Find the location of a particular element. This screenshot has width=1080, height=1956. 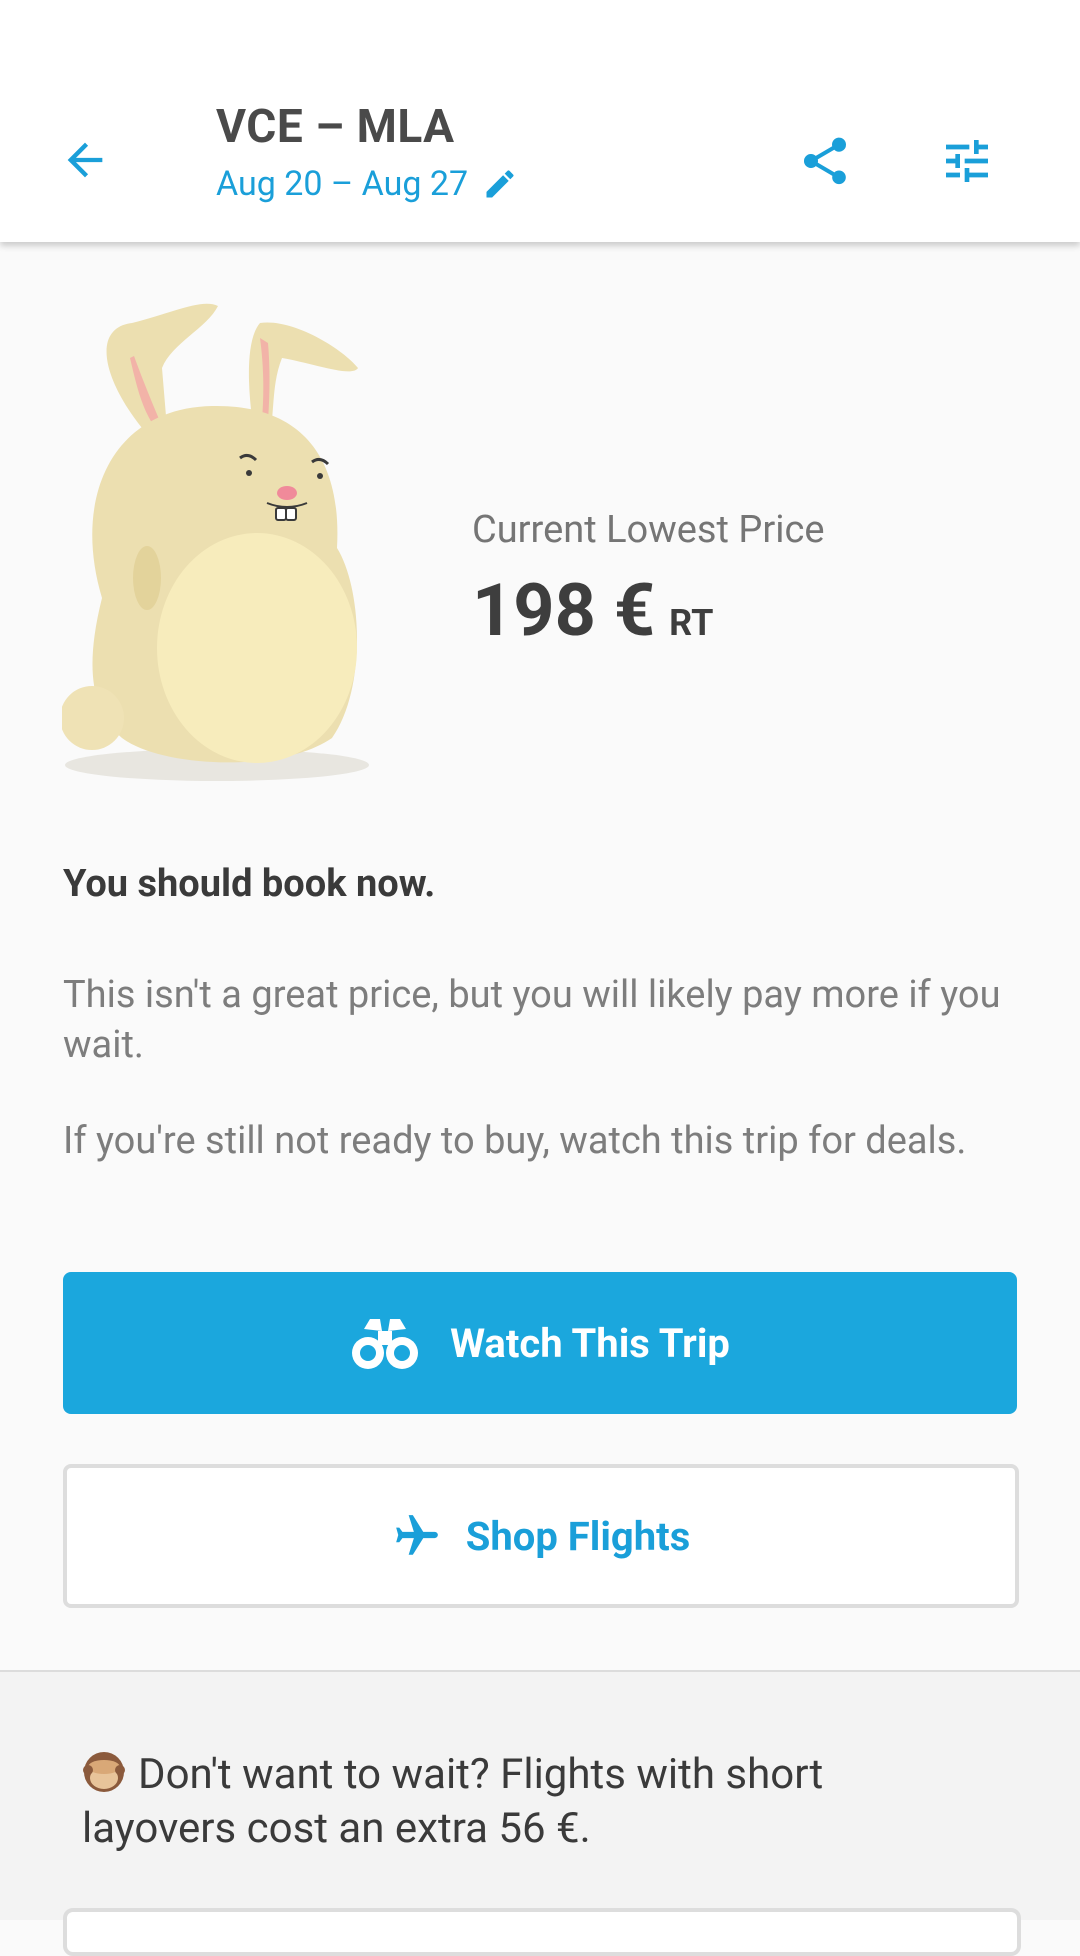

next-card-edge is located at coordinates (542, 1932).